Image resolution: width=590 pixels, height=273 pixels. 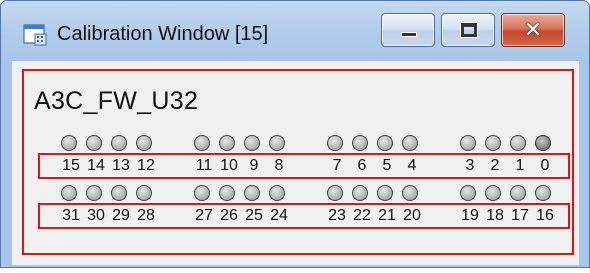 What do you see at coordinates (495, 165) in the screenshot?
I see `bit-label-2: 2` at bounding box center [495, 165].